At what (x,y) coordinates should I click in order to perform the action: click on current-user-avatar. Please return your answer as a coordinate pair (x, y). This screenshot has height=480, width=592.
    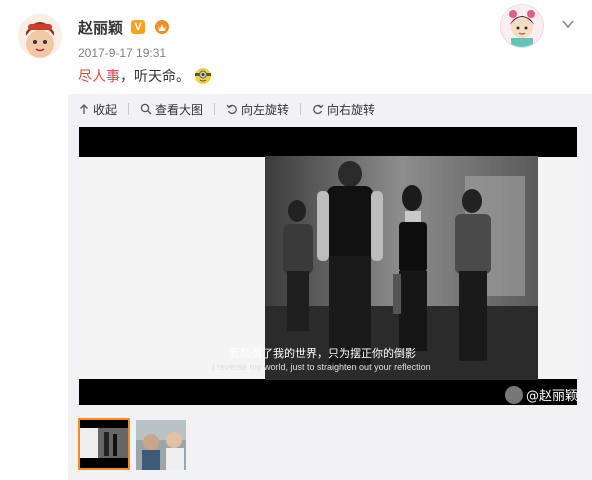
    Looking at the image, I should click on (522, 26).